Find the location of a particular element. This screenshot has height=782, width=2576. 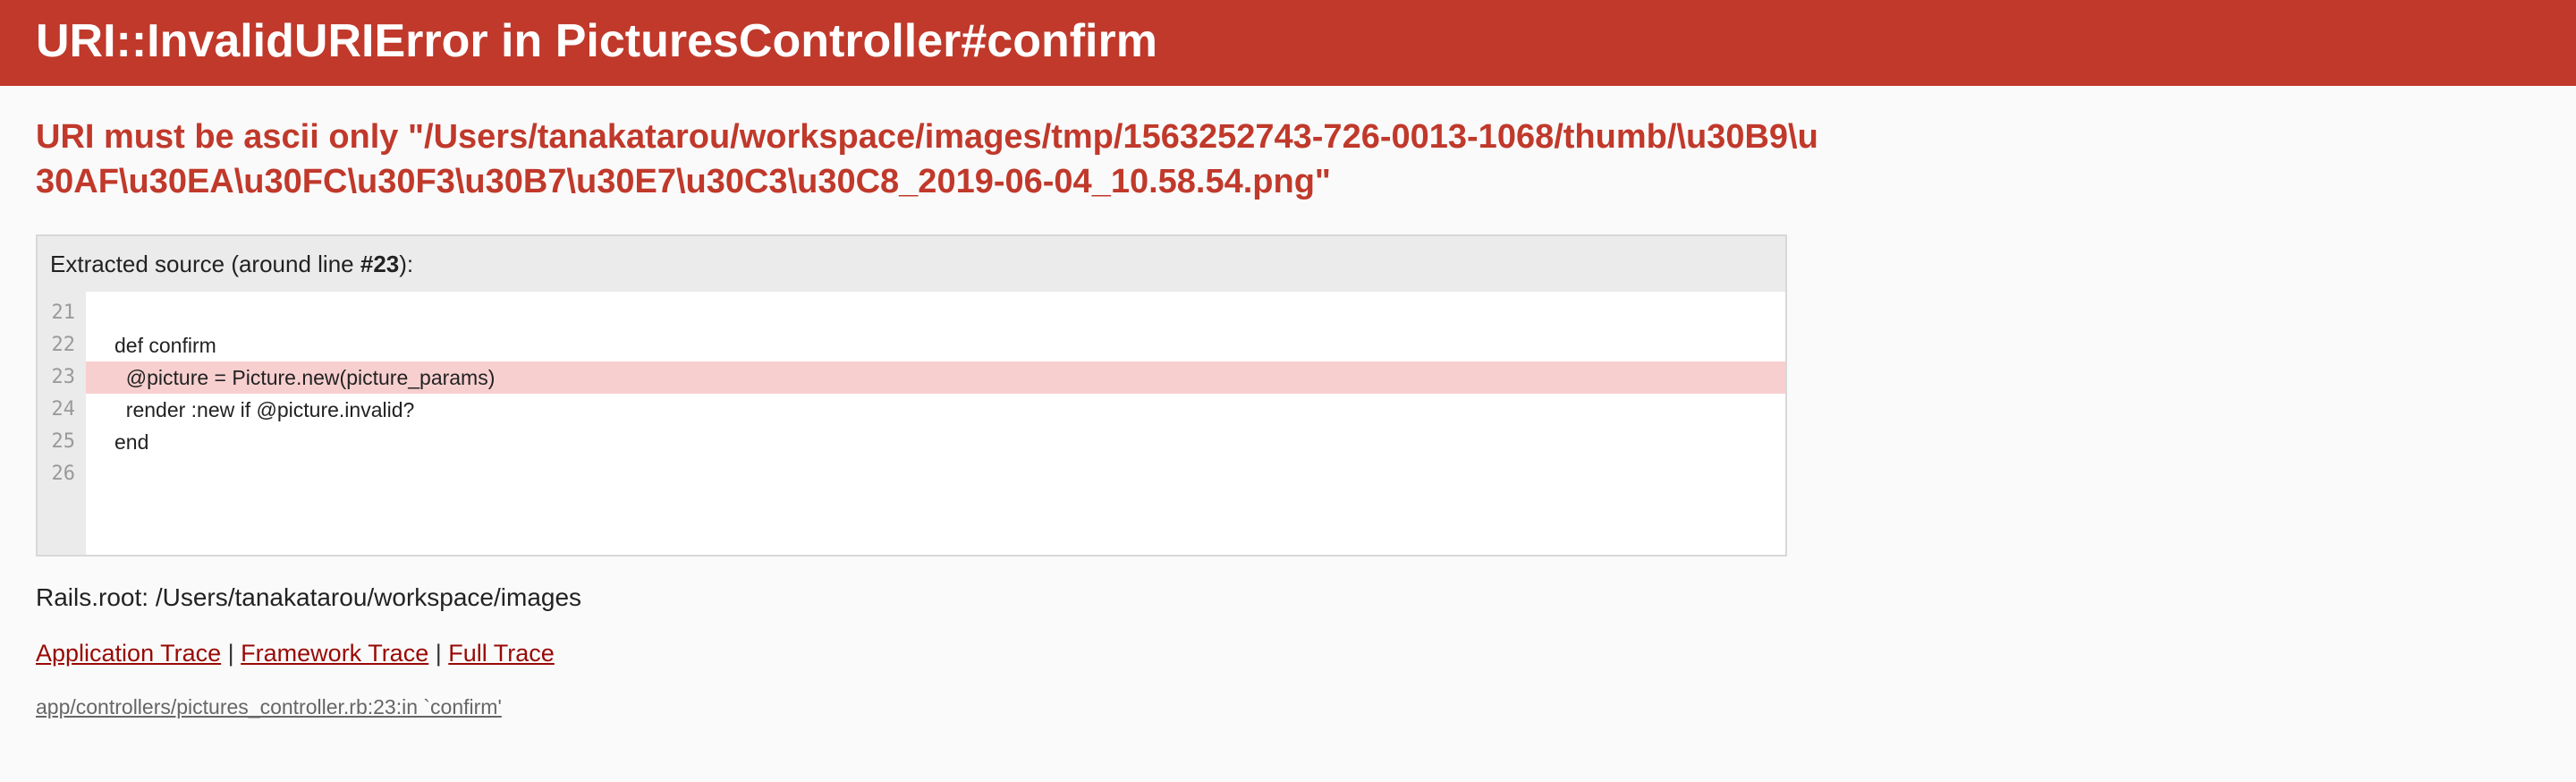

source-caption-suffix: ): is located at coordinates (406, 264).